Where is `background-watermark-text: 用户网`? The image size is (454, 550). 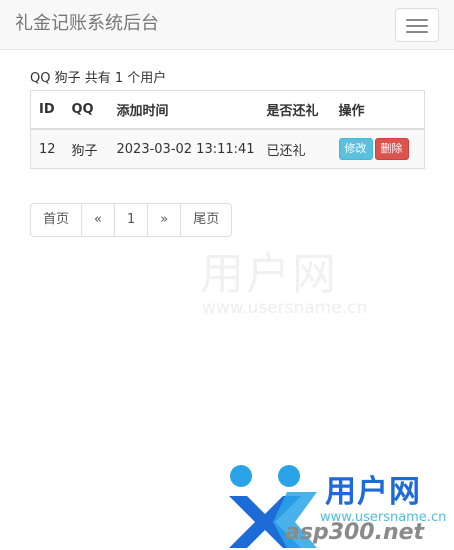
background-watermark-text: 用户网 is located at coordinates (269, 274).